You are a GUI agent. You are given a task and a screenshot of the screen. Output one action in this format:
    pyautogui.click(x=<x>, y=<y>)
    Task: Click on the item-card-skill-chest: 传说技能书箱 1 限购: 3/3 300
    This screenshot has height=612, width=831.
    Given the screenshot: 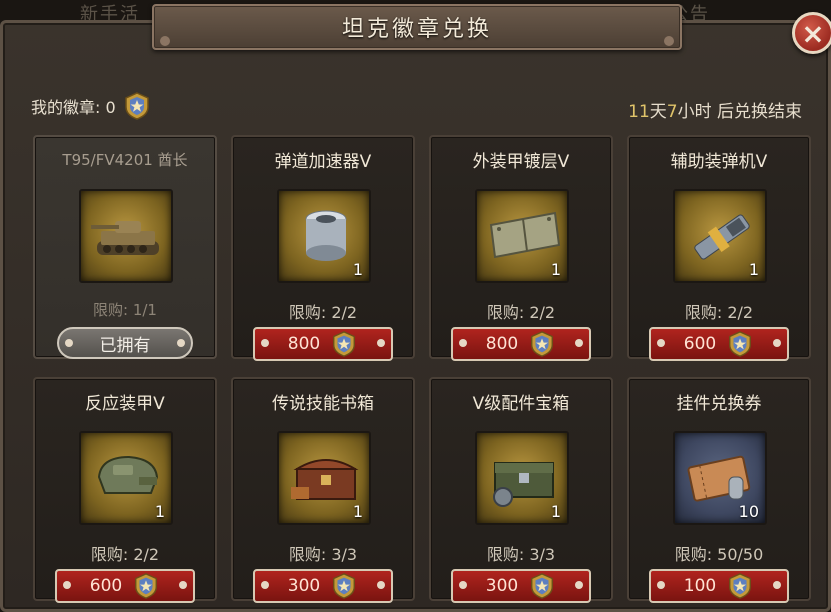 What is the action you would take?
    pyautogui.click(x=323, y=490)
    